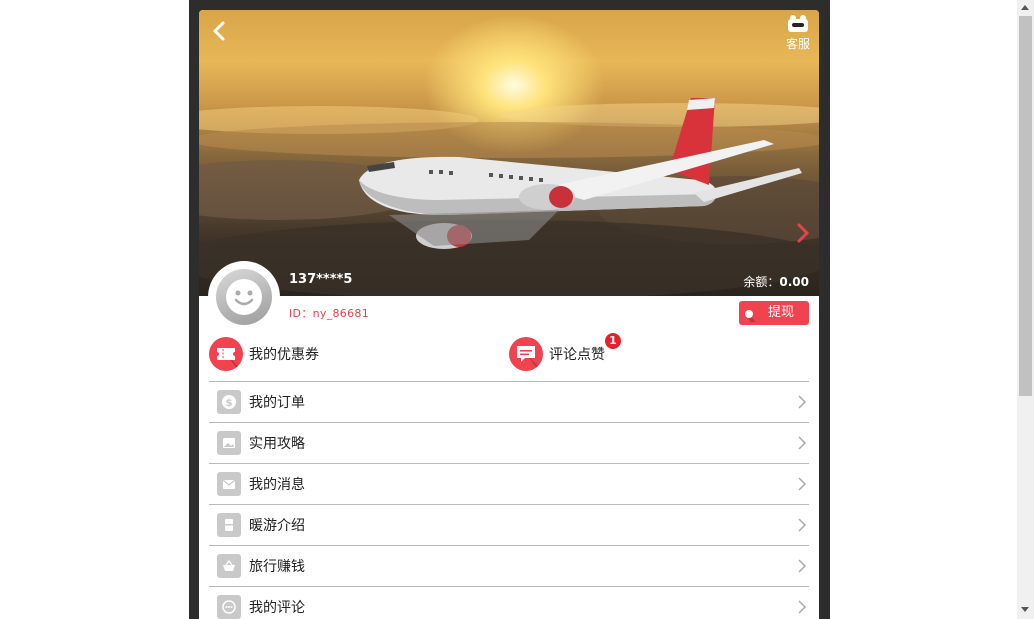 The height and width of the screenshot is (619, 1034). What do you see at coordinates (509, 483) in the screenshot?
I see `menu-item-messages: 我的消息` at bounding box center [509, 483].